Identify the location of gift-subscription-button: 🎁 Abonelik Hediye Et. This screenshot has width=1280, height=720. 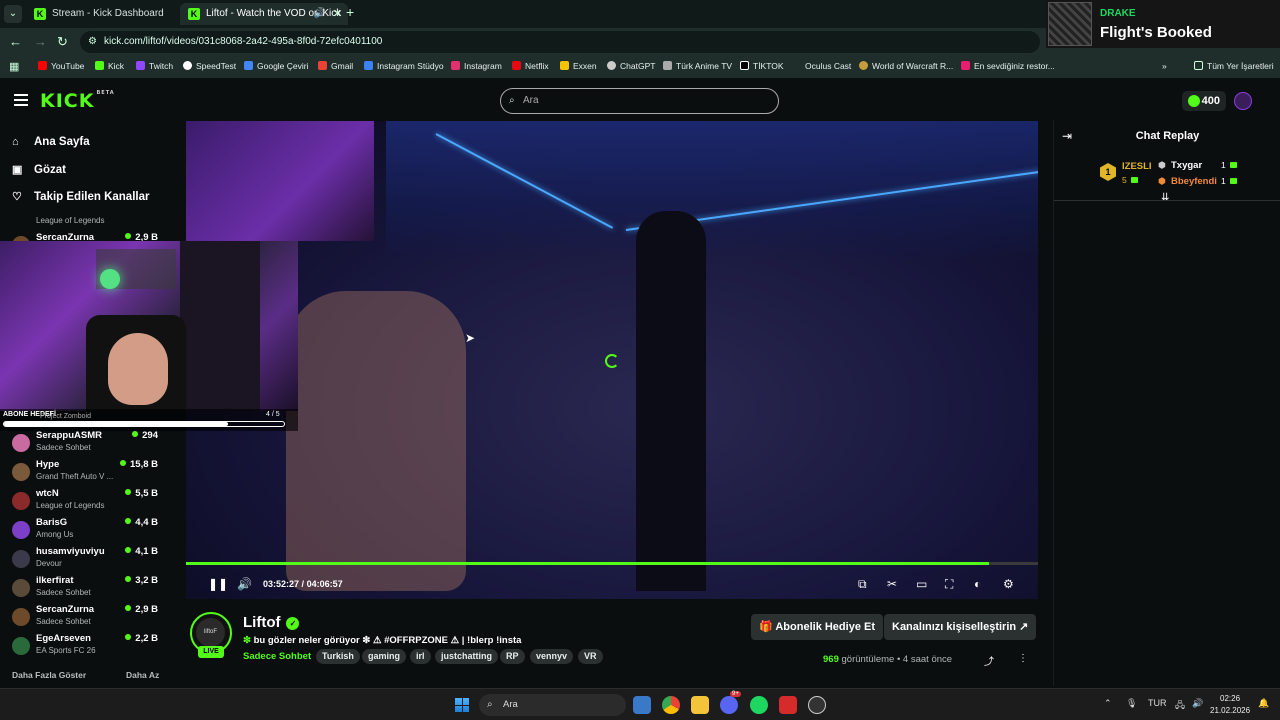
(817, 627).